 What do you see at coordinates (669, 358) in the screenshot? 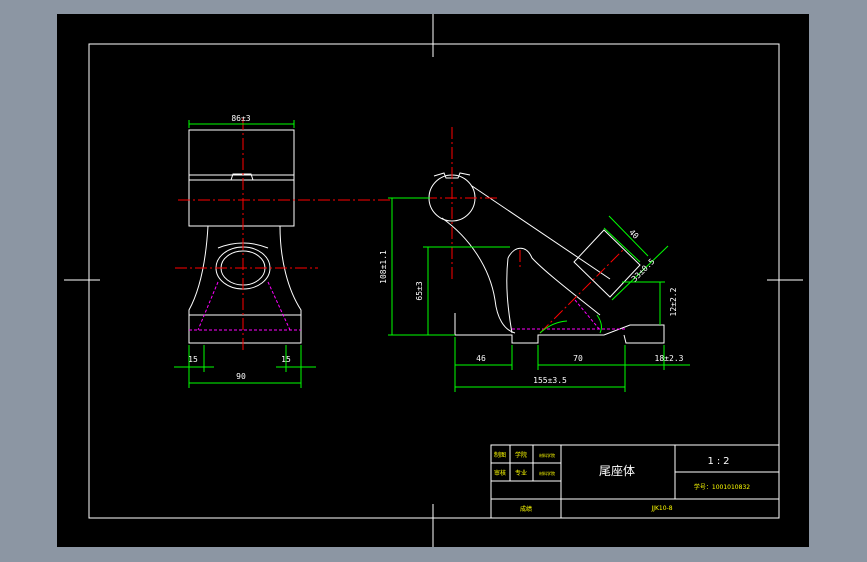
I see `dim-18: 18±2.3` at bounding box center [669, 358].